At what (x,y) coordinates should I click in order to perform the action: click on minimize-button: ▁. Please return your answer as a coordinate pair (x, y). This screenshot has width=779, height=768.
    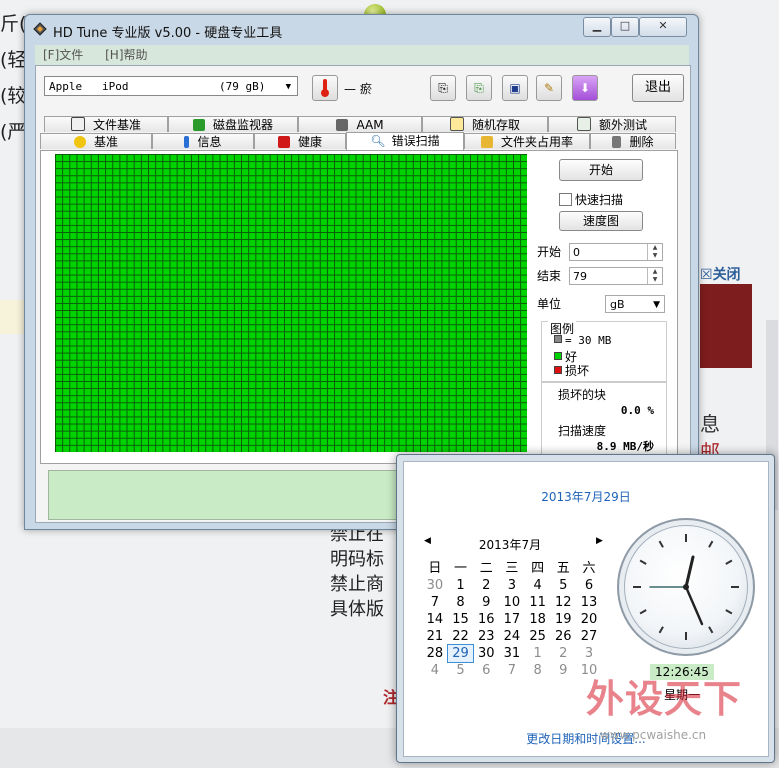
    Looking at the image, I should click on (597, 27).